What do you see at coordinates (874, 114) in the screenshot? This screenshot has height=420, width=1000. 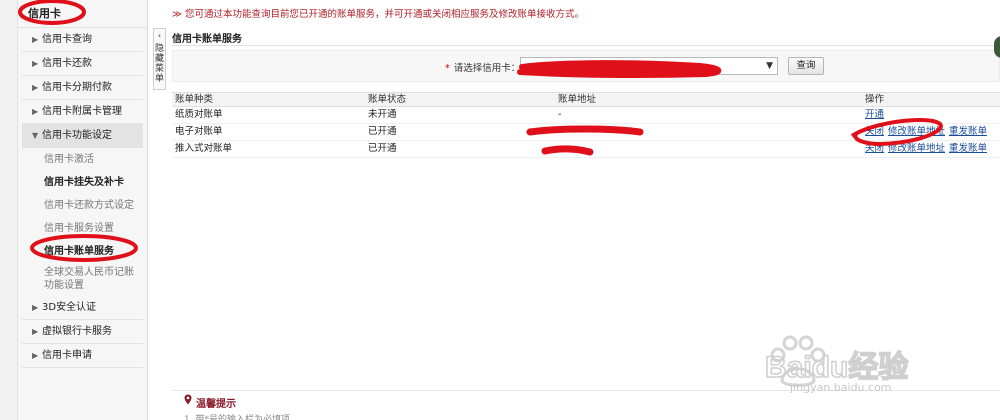 I see `enable-link: 开通` at bounding box center [874, 114].